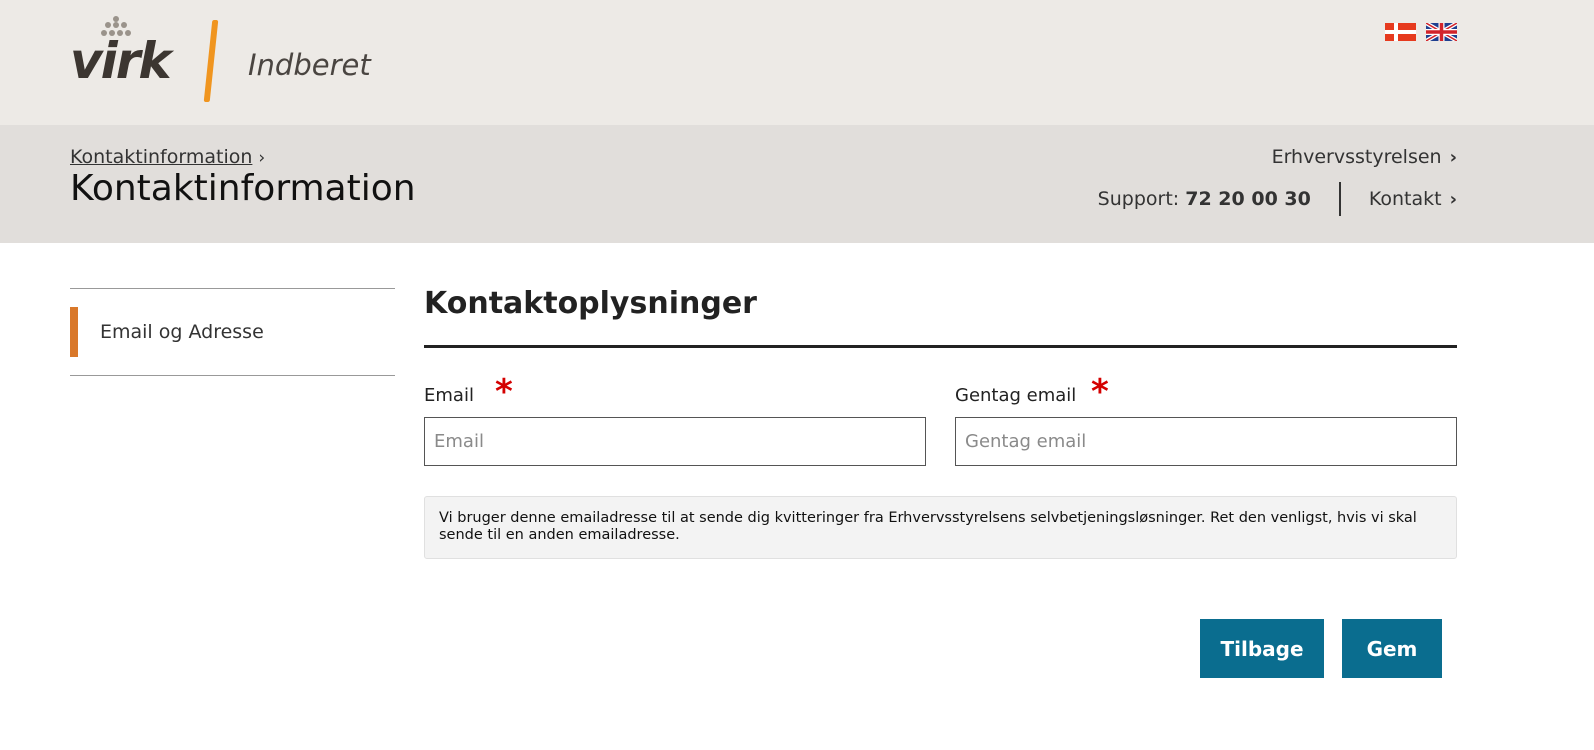 Image resolution: width=1594 pixels, height=750 pixels. I want to click on side-navigation: Email og Adresse, so click(232, 332).